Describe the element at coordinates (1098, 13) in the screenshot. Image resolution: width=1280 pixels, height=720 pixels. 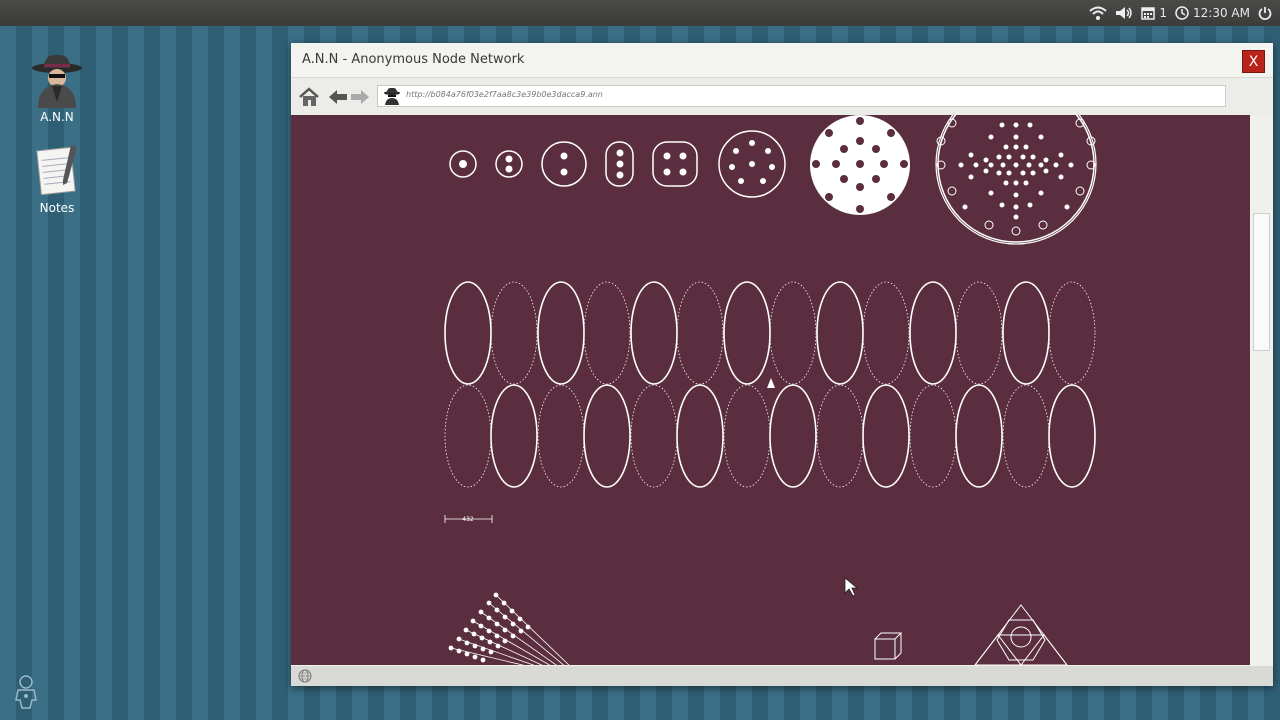
I see `wifi-icon` at that location.